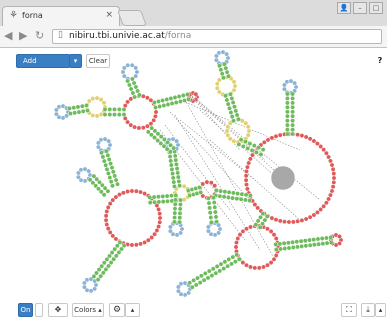 This screenshot has height=323, width=387. Describe the element at coordinates (25, 310) in the screenshot. I see `on-toggle: On` at that location.